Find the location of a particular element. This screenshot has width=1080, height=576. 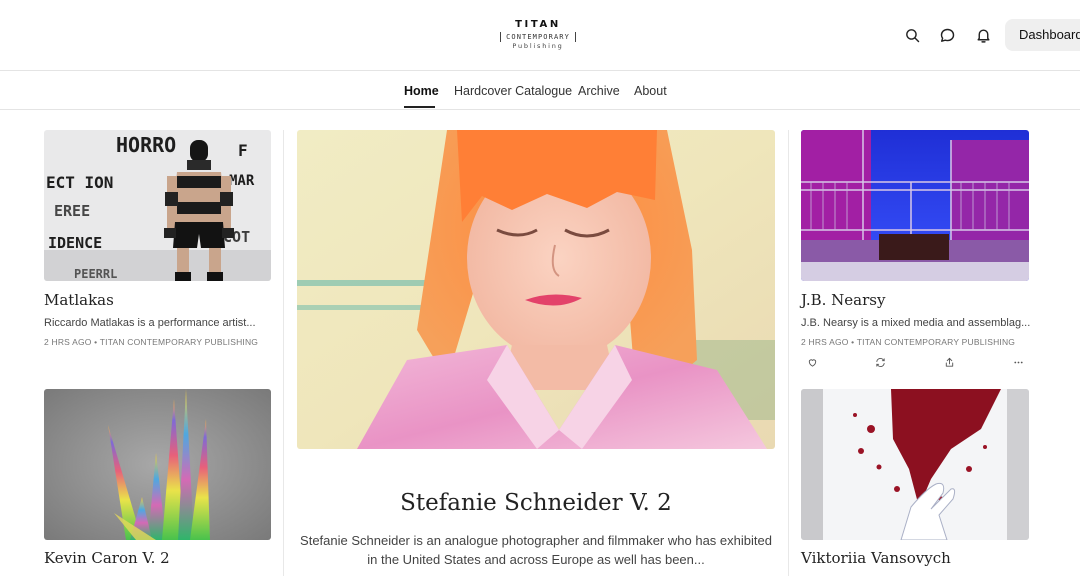

brand-line-3: Publishing is located at coordinates (538, 46).